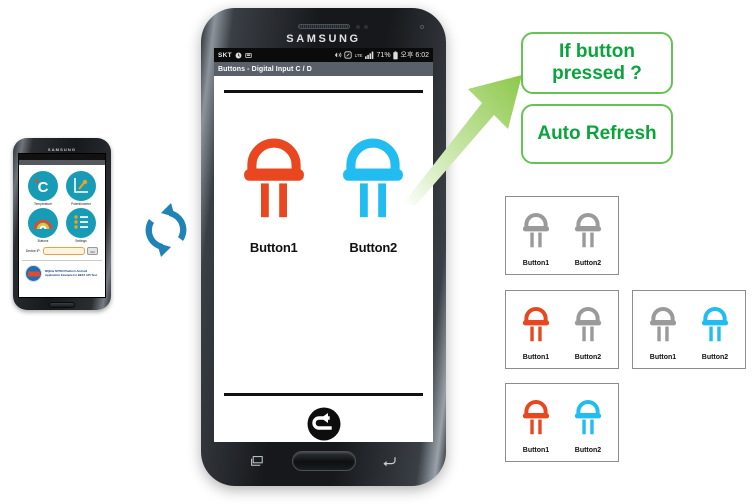 The image size is (754, 504). What do you see at coordinates (43, 223) in the screenshot?
I see `buttons-icon` at bounding box center [43, 223].